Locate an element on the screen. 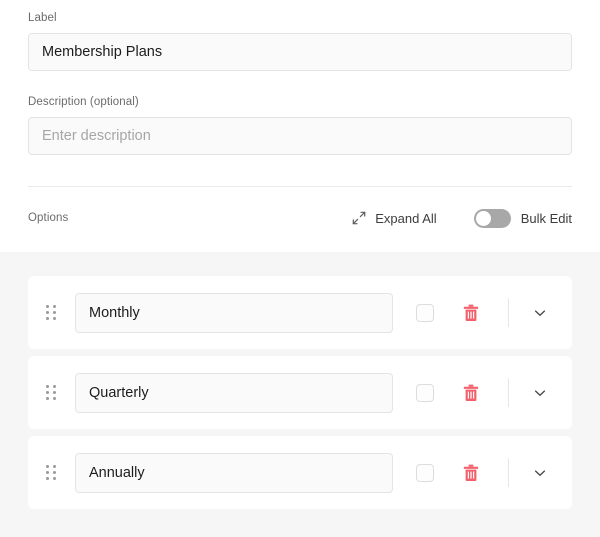 The image size is (600, 537). description-input is located at coordinates (300, 136).